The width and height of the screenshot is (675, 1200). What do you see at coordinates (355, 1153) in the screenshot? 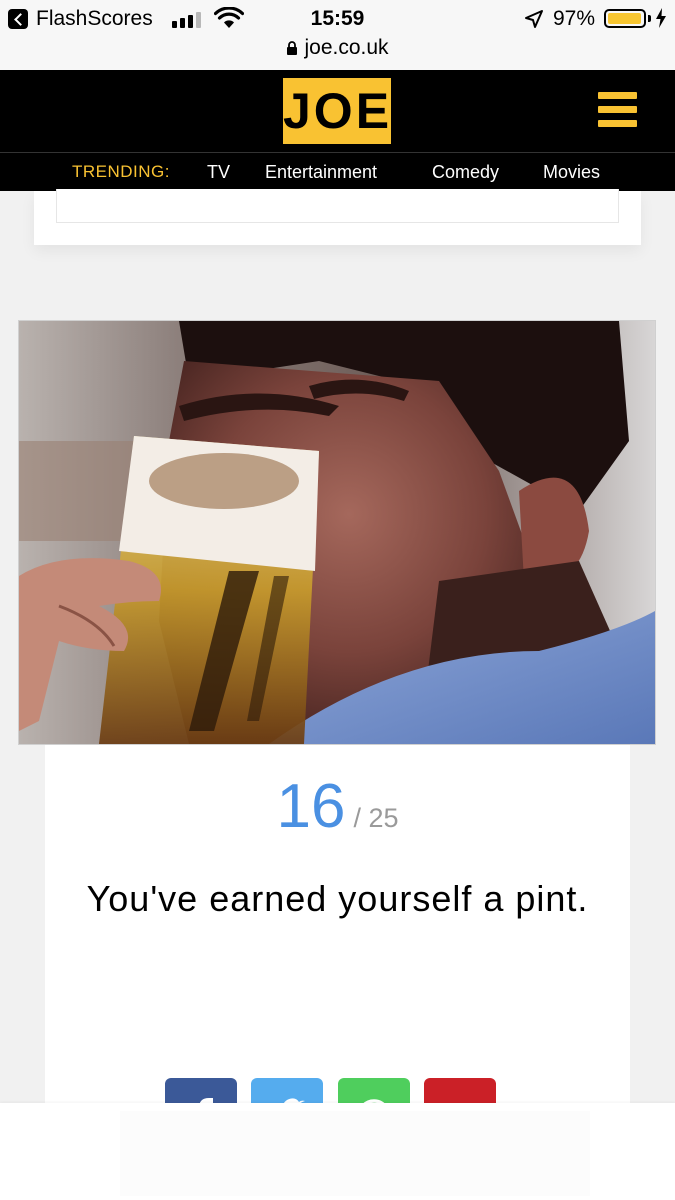
I see `ad-slot` at bounding box center [355, 1153].